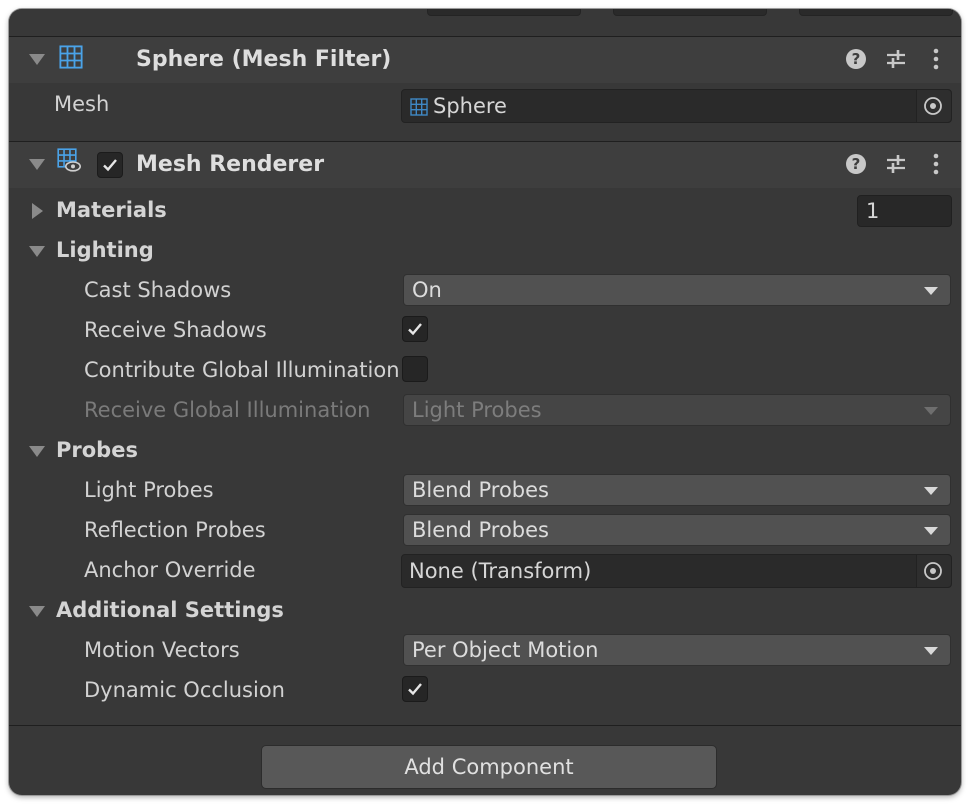  Describe the element at coordinates (227, 410) in the screenshot. I see `receive-gi-label: Receive Global Illumination` at that location.